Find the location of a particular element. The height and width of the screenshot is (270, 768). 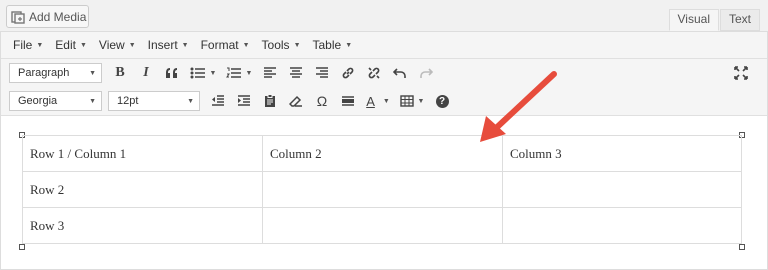

menu-edit: Edit ▼ is located at coordinates (71, 45).